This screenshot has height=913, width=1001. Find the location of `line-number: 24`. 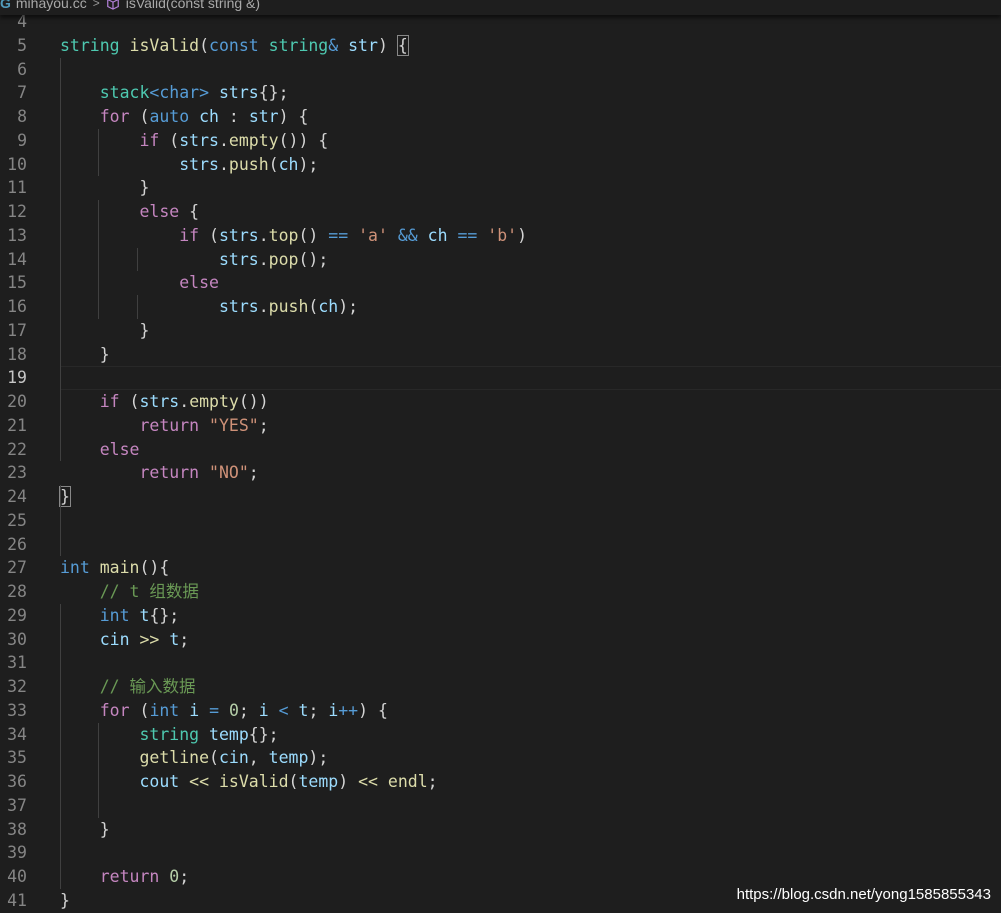

line-number: 24 is located at coordinates (17, 496).